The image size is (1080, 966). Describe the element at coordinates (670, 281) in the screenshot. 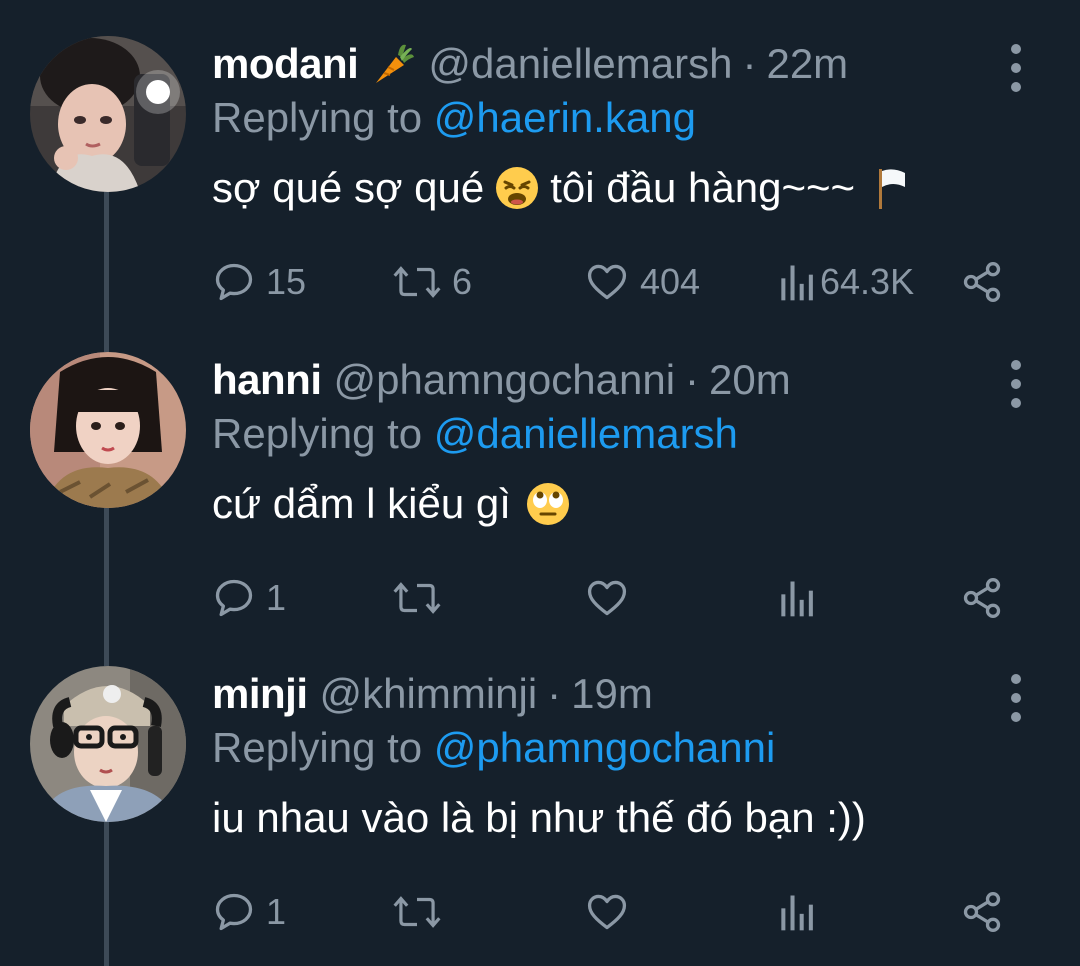

I see `like-count: 404` at that location.